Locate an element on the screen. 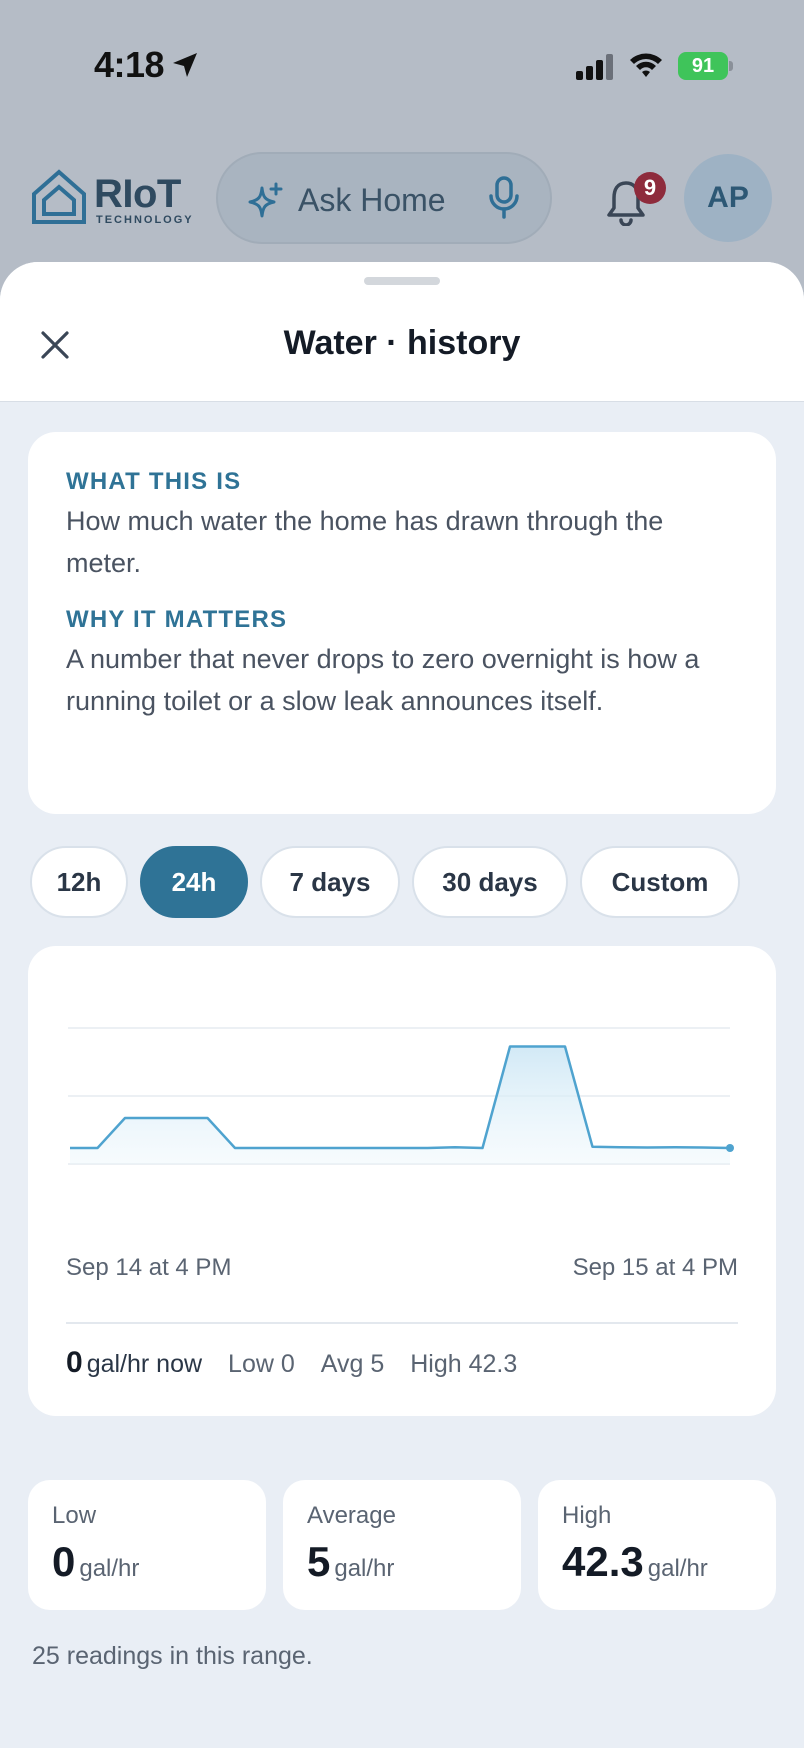 The width and height of the screenshot is (804, 1748). what-heading: WHAT THIS IS is located at coordinates (154, 481).